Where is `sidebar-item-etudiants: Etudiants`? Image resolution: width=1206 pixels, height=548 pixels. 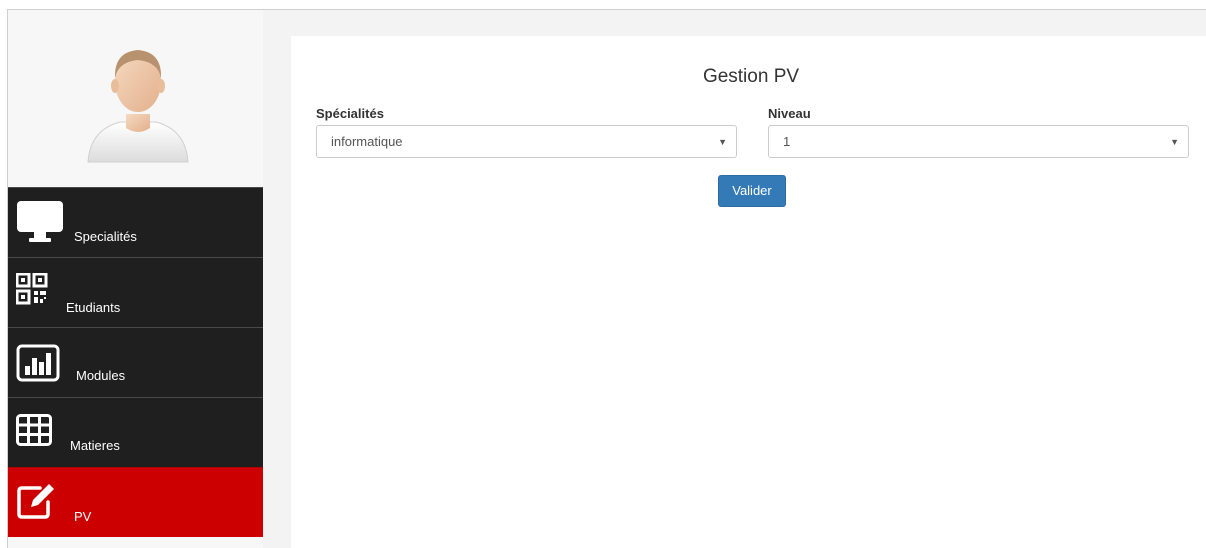 sidebar-item-etudiants: Etudiants is located at coordinates (135, 292).